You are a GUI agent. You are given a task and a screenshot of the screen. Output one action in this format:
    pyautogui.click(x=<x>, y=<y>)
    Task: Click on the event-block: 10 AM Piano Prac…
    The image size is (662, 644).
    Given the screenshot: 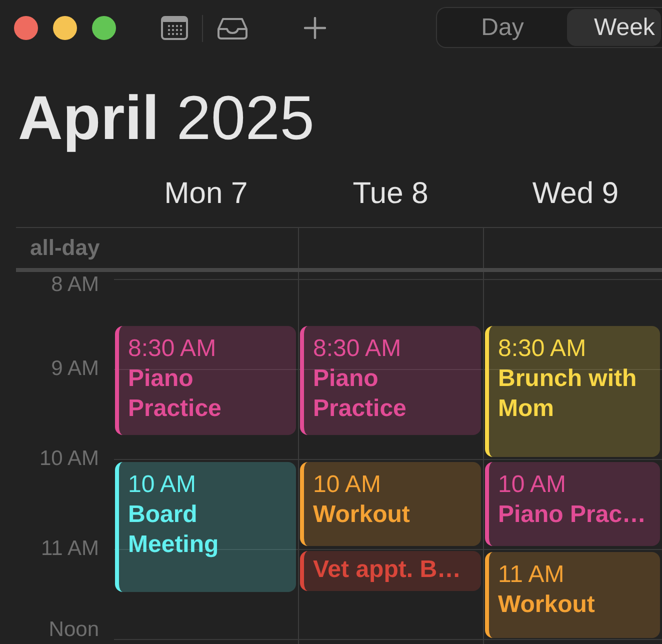 What is the action you would take?
    pyautogui.click(x=572, y=504)
    